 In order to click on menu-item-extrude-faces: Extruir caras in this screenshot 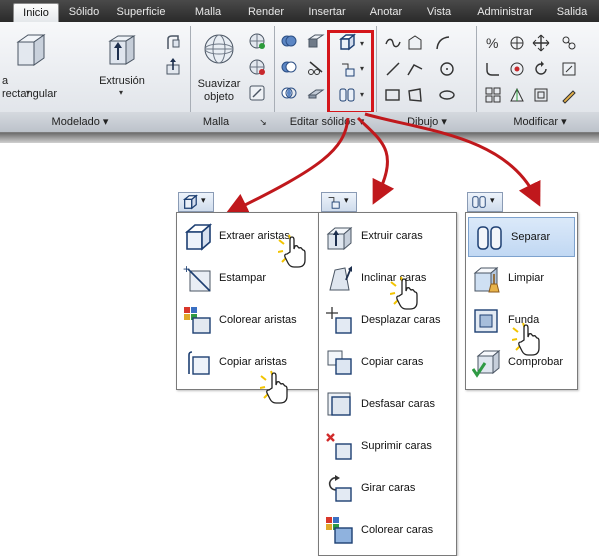, I will do `click(387, 237)`.